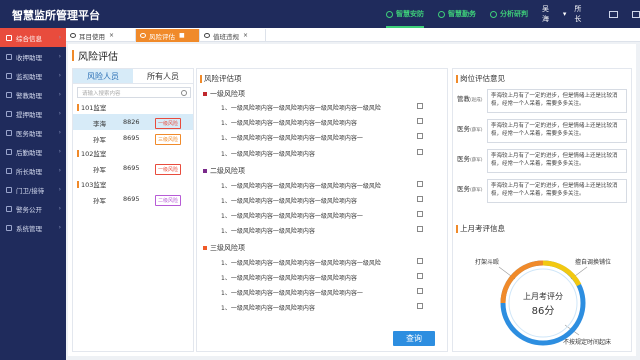 The image size is (640, 360). I want to click on nav-smart-security: 智慧安防, so click(405, 14).